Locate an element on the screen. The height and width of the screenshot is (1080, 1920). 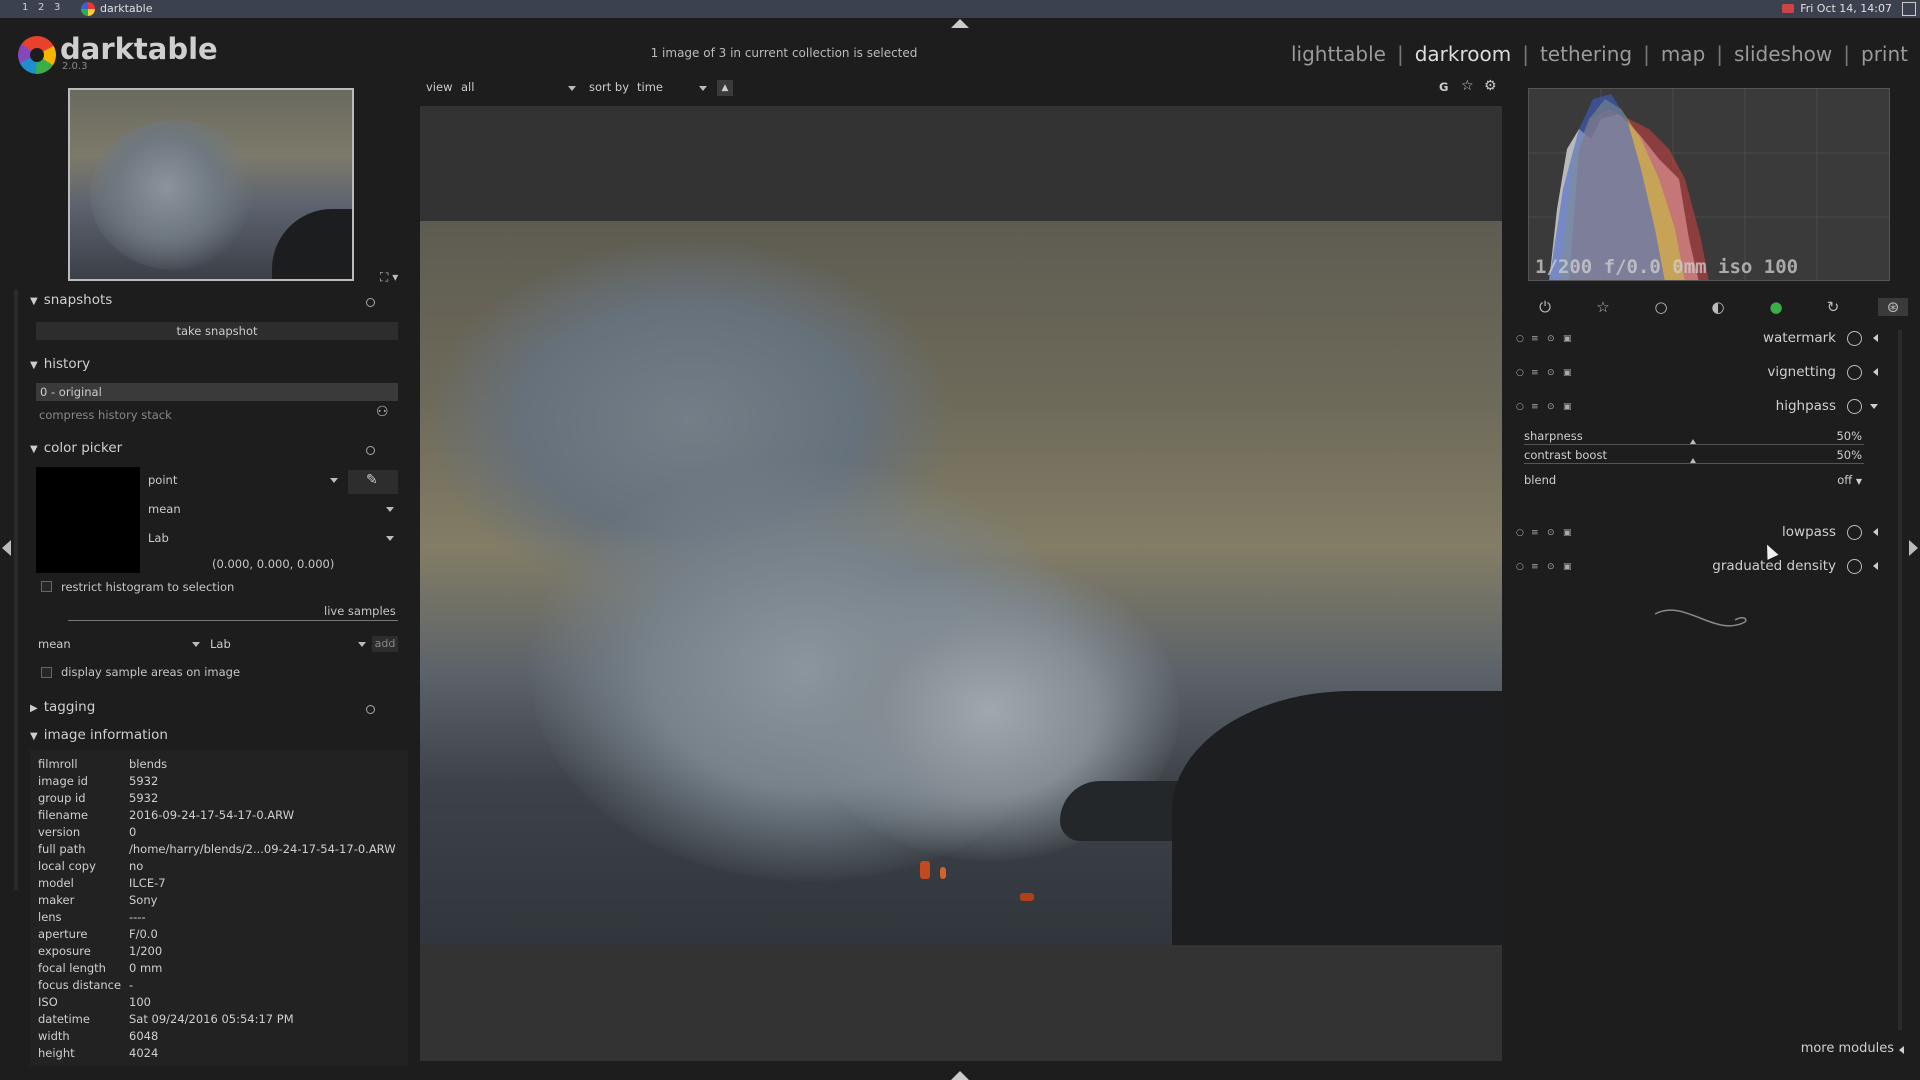
sample-colorspace-select: Lab is located at coordinates (290, 644).